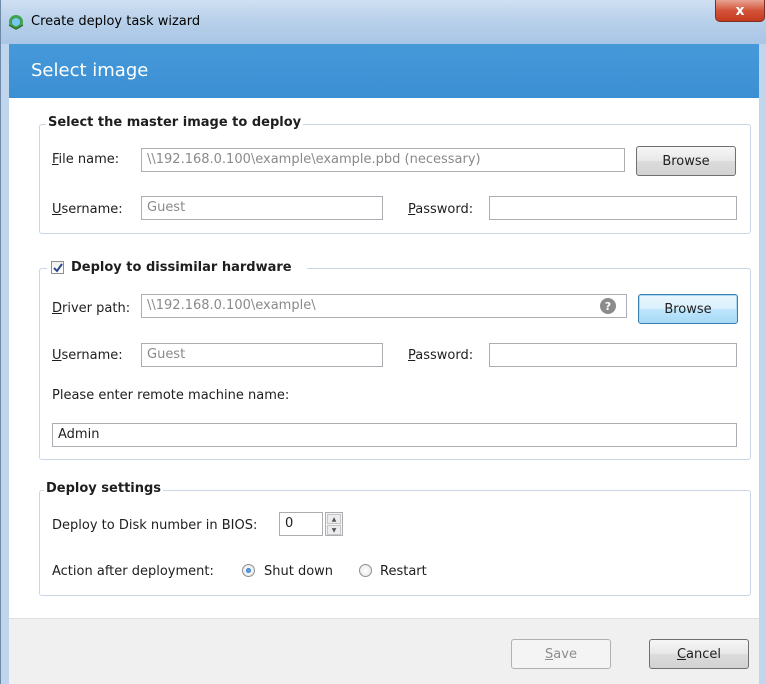 The image size is (766, 684). Describe the element at coordinates (383, 22) in the screenshot. I see `title-bar: Create deploy task wizard x` at that location.